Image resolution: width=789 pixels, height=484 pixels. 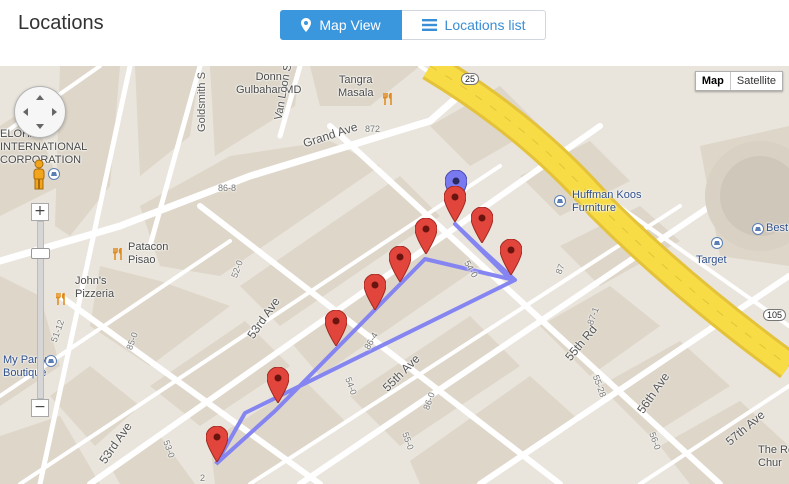 I want to click on map-pin-icon, so click(x=306, y=25).